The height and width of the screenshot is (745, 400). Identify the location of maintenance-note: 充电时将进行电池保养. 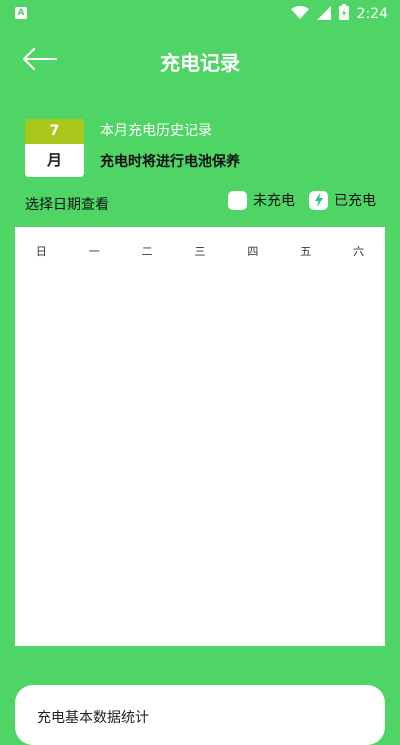
(170, 162).